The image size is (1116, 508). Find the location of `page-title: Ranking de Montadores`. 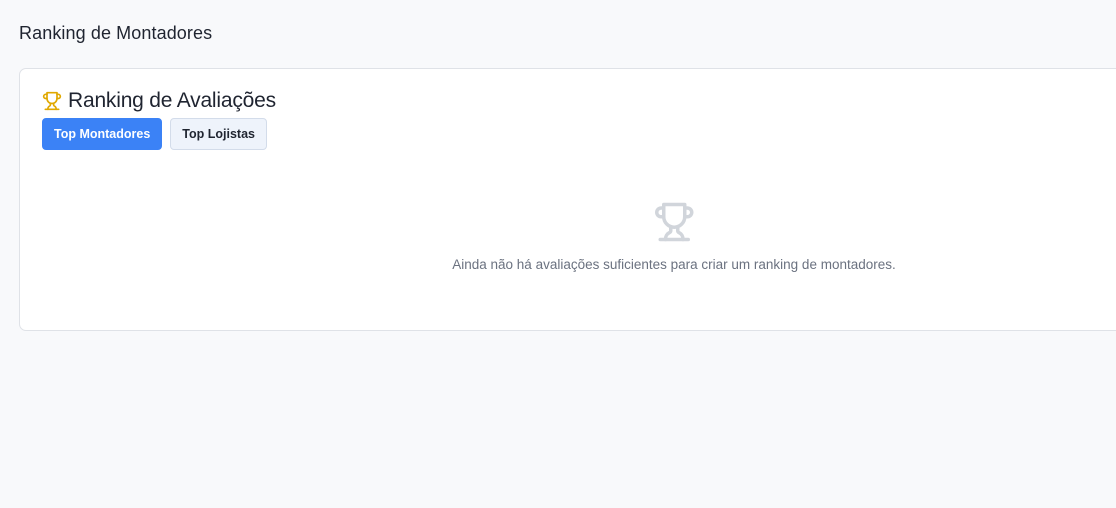

page-title: Ranking de Montadores is located at coordinates (116, 33).